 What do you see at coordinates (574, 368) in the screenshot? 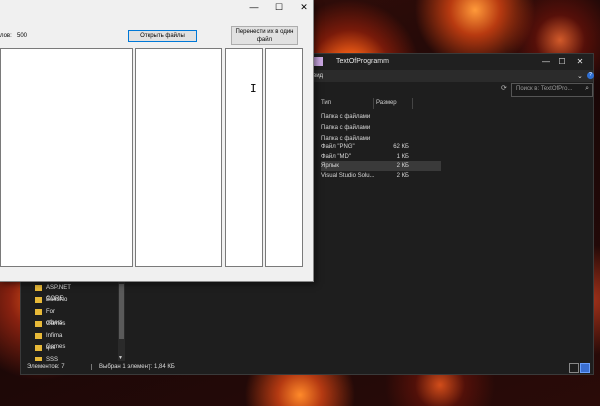
I see `details-view-icon` at bounding box center [574, 368].